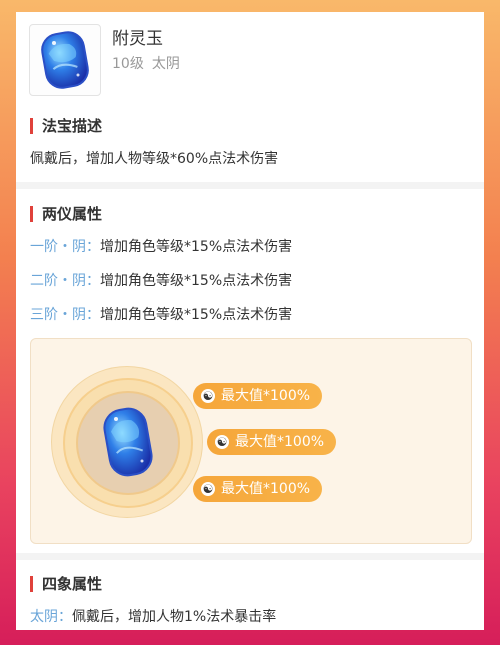  Describe the element at coordinates (58, 315) in the screenshot. I see `tier-label: 三阶・阴` at that location.